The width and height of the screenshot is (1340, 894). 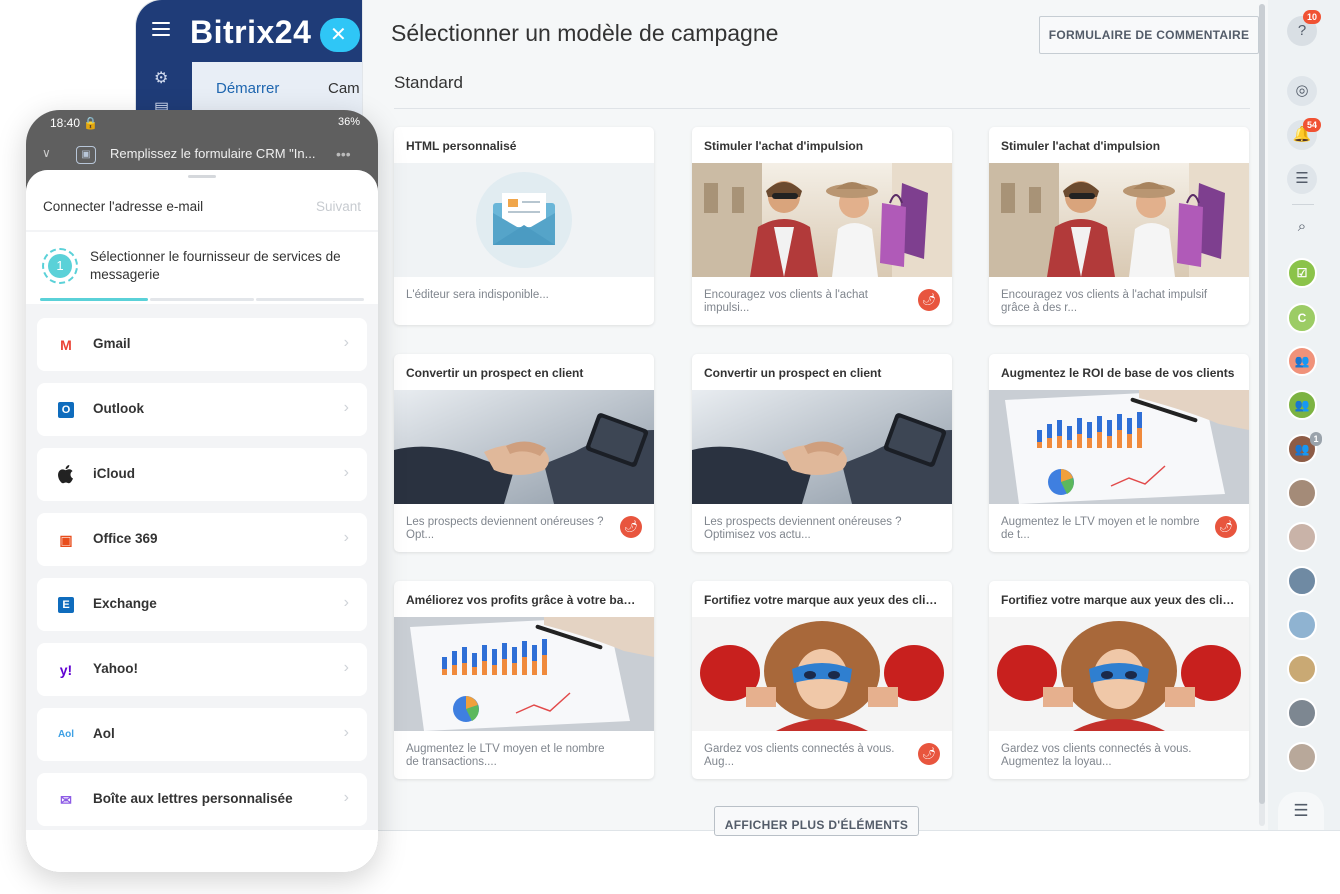 I want to click on provider-label: Outlook, so click(x=118, y=408).